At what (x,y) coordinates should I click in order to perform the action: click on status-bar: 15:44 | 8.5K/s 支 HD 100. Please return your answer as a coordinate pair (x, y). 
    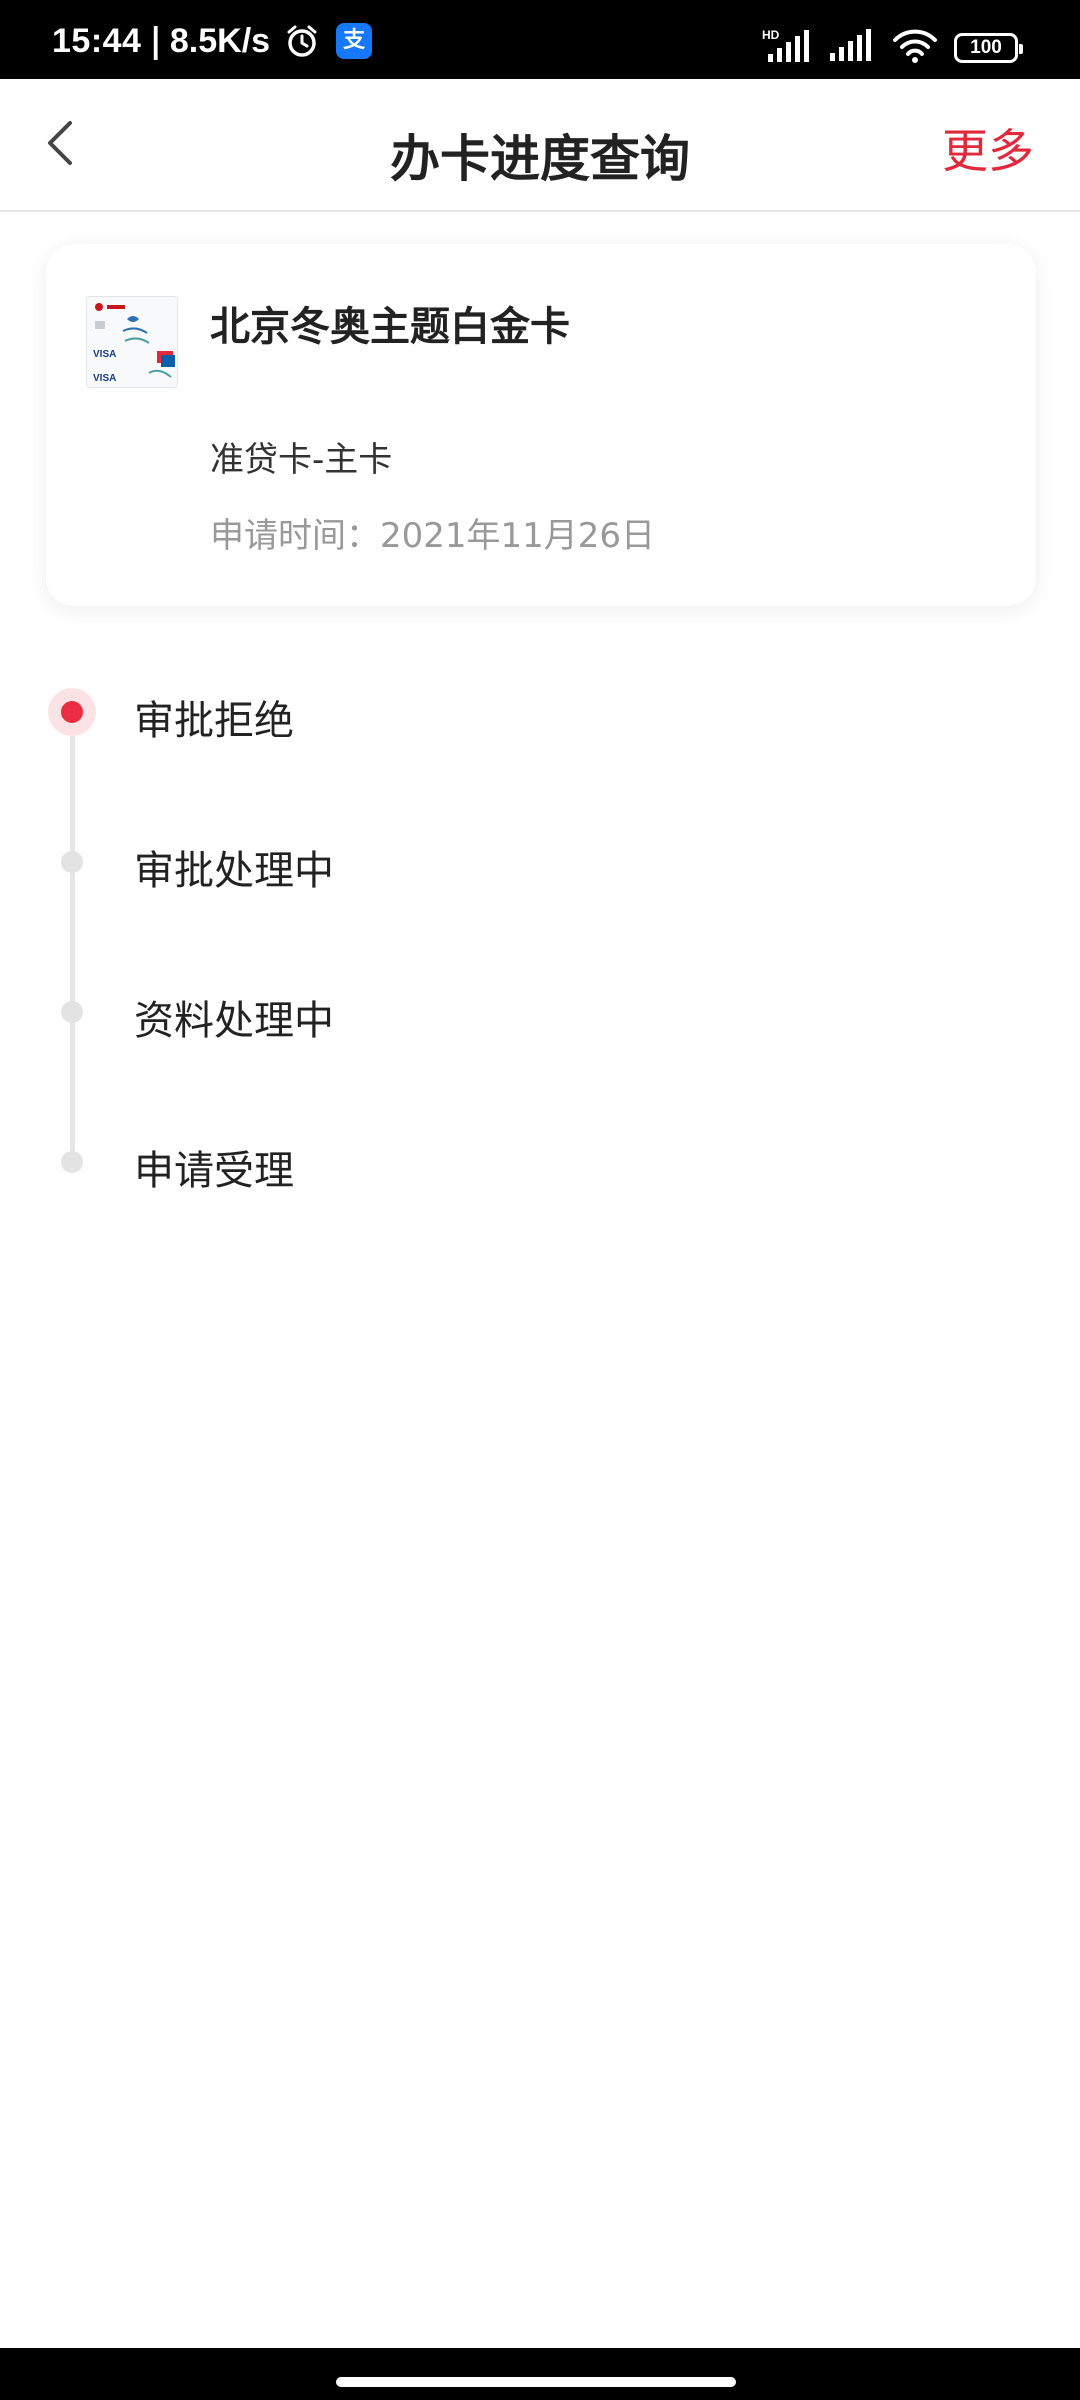
    Looking at the image, I should click on (540, 39).